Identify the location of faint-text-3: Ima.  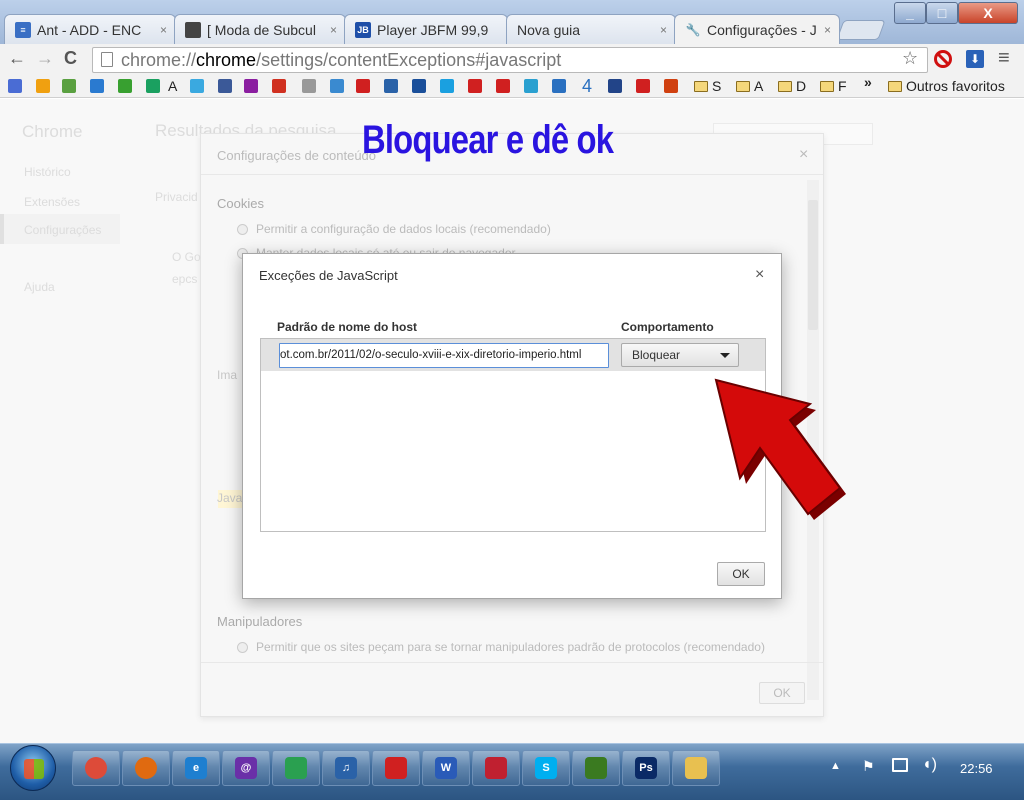
(227, 375).